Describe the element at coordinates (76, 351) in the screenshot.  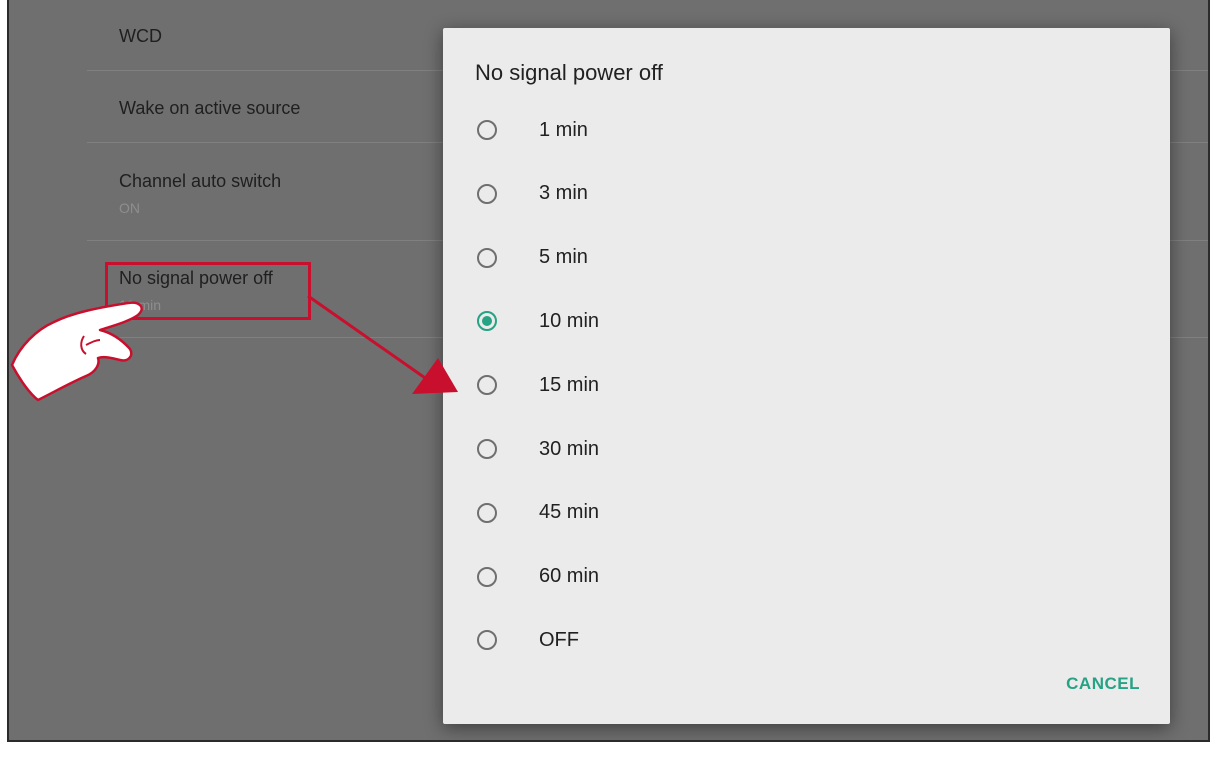
I see `pointing-hand-icon` at that location.